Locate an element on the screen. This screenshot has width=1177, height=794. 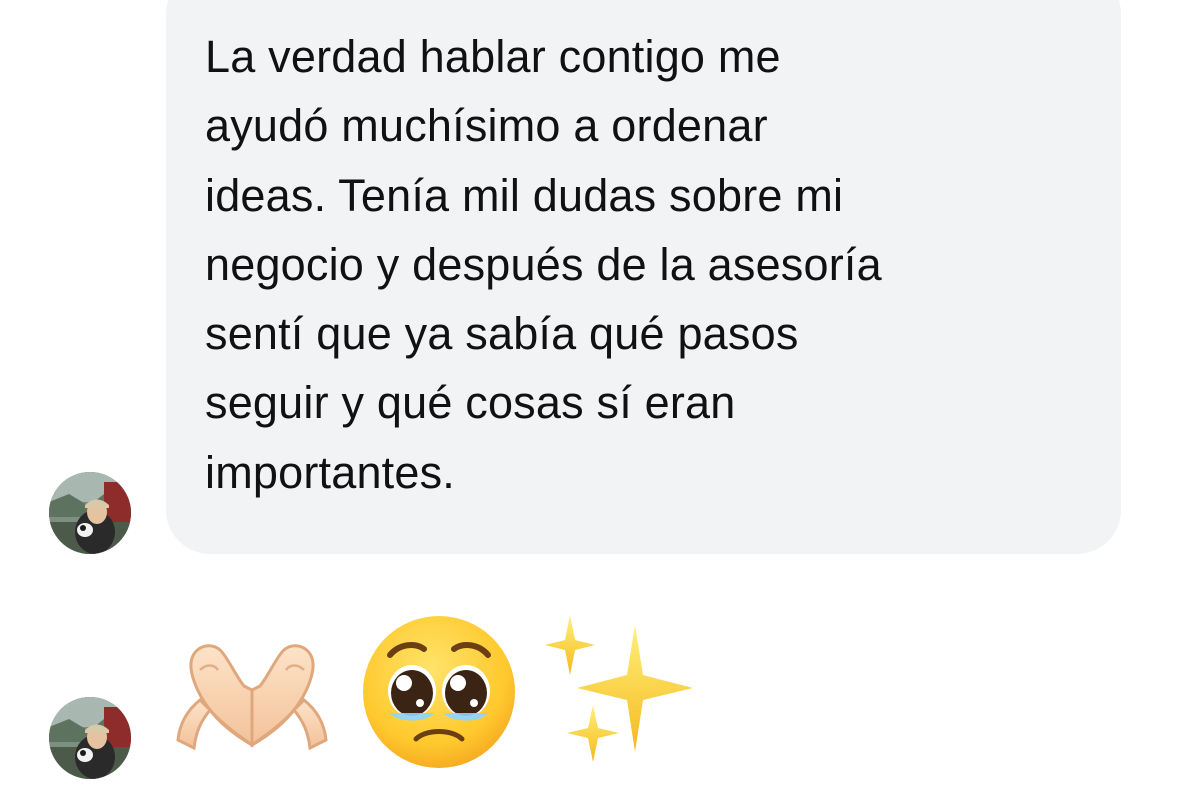
heart-hands-icon is located at coordinates (252, 697).